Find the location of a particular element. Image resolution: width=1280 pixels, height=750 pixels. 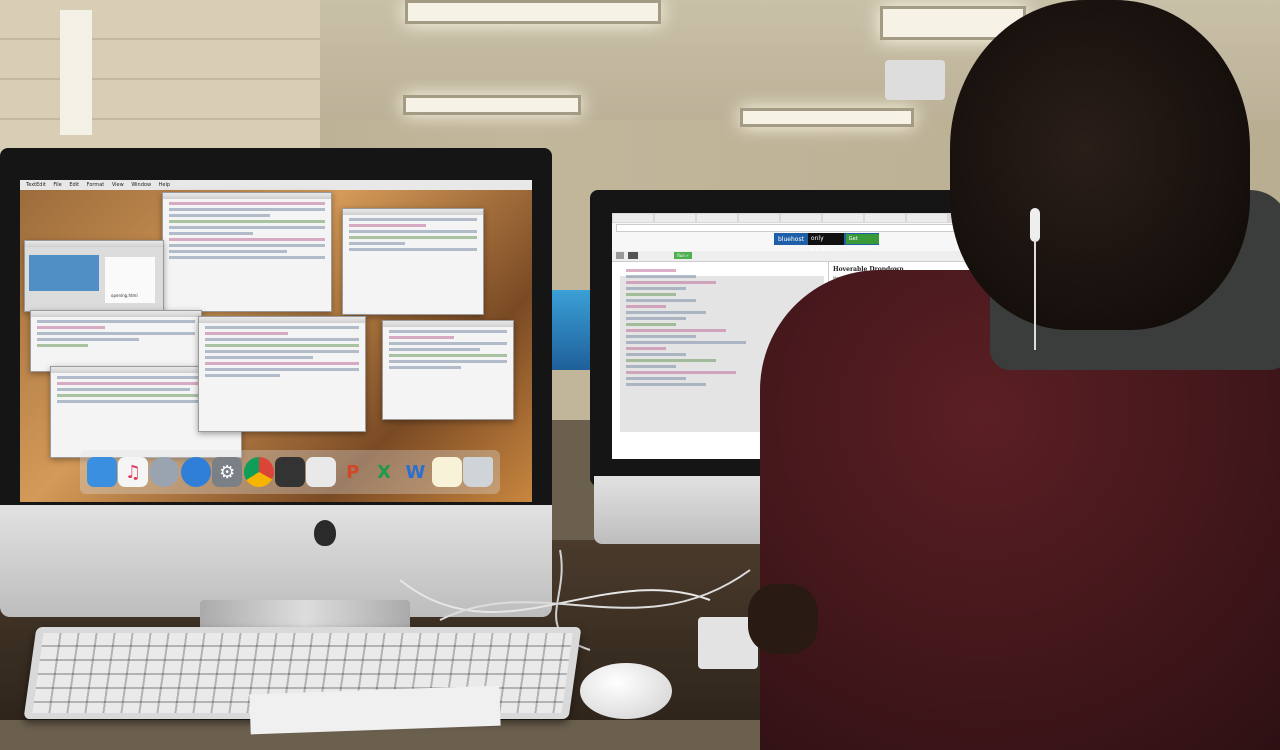

calculator-icon is located at coordinates (321, 472).